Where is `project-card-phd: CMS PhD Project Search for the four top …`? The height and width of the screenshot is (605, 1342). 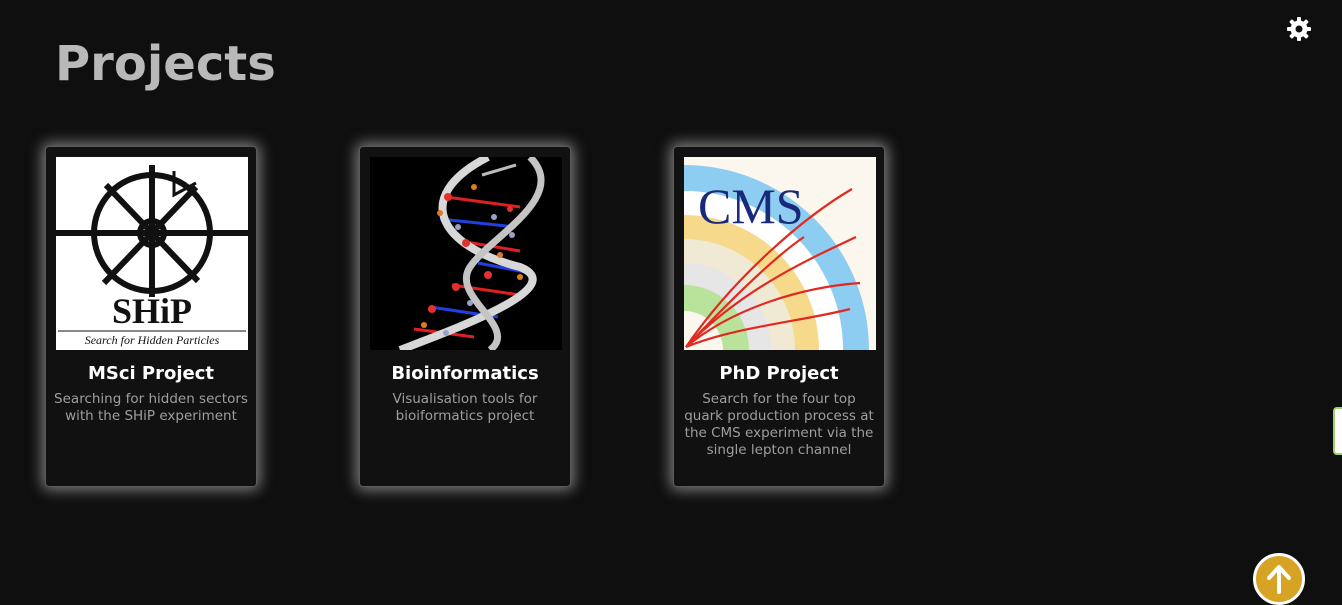
project-card-phd: CMS PhD Project Search for the four top … is located at coordinates (779, 316).